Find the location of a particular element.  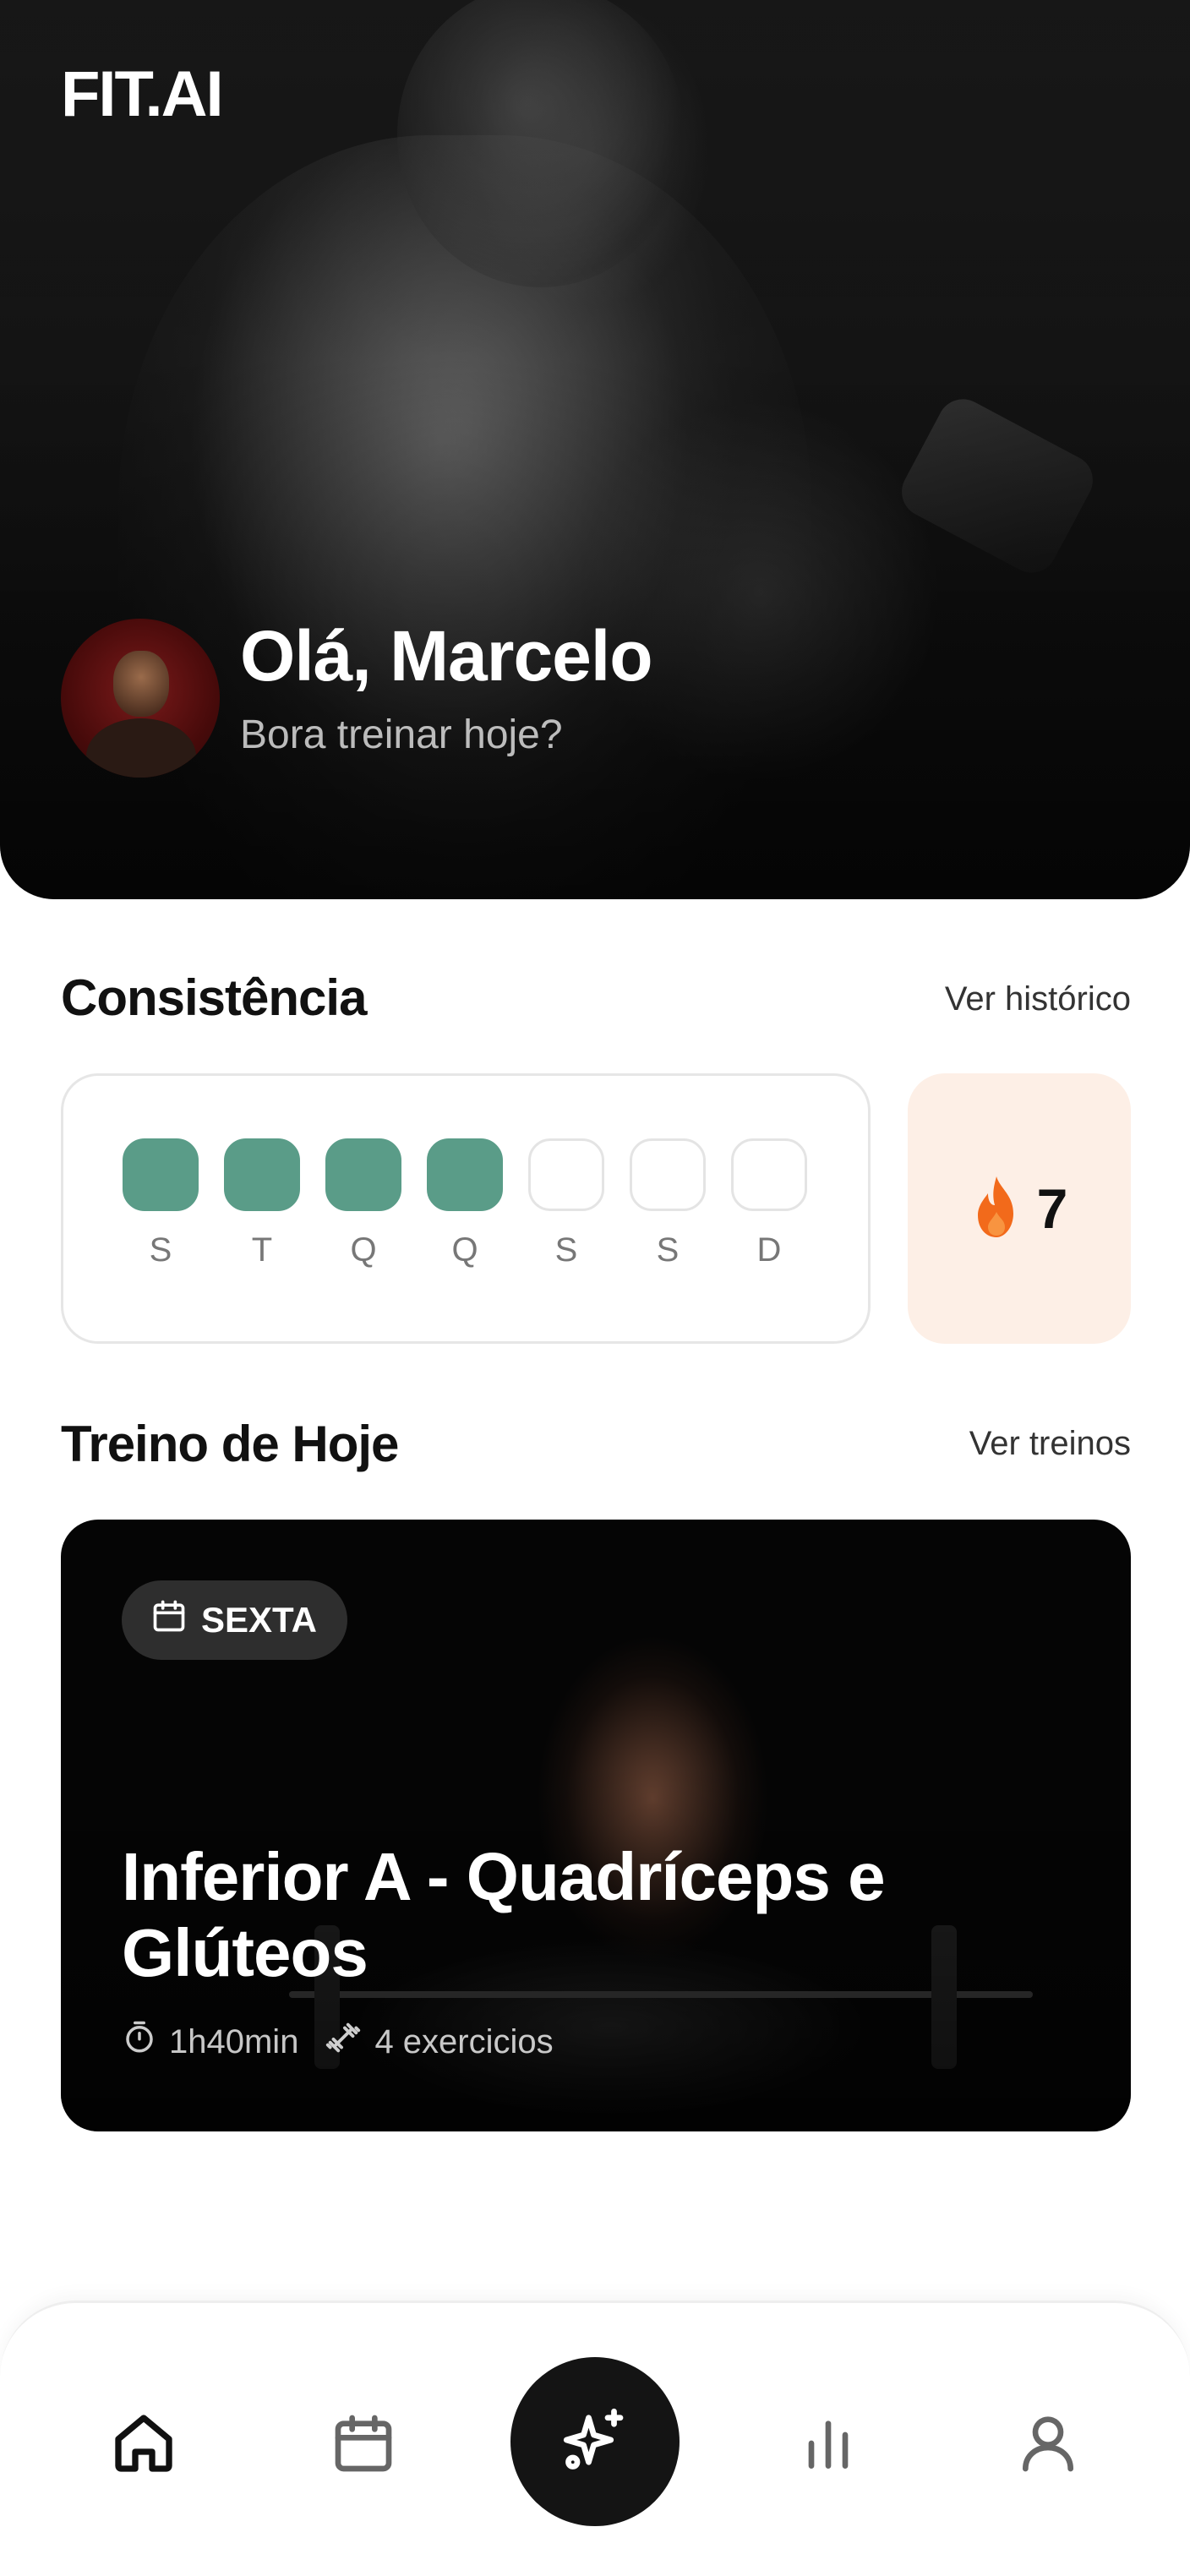

workout-meta: 1h40min 4 exercicios is located at coordinates (350, 2042).